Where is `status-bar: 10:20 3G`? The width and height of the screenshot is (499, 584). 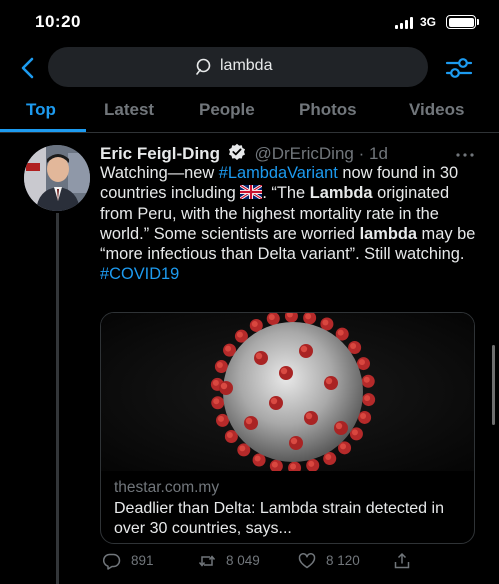
status-bar: 10:20 3G is located at coordinates (249, 22).